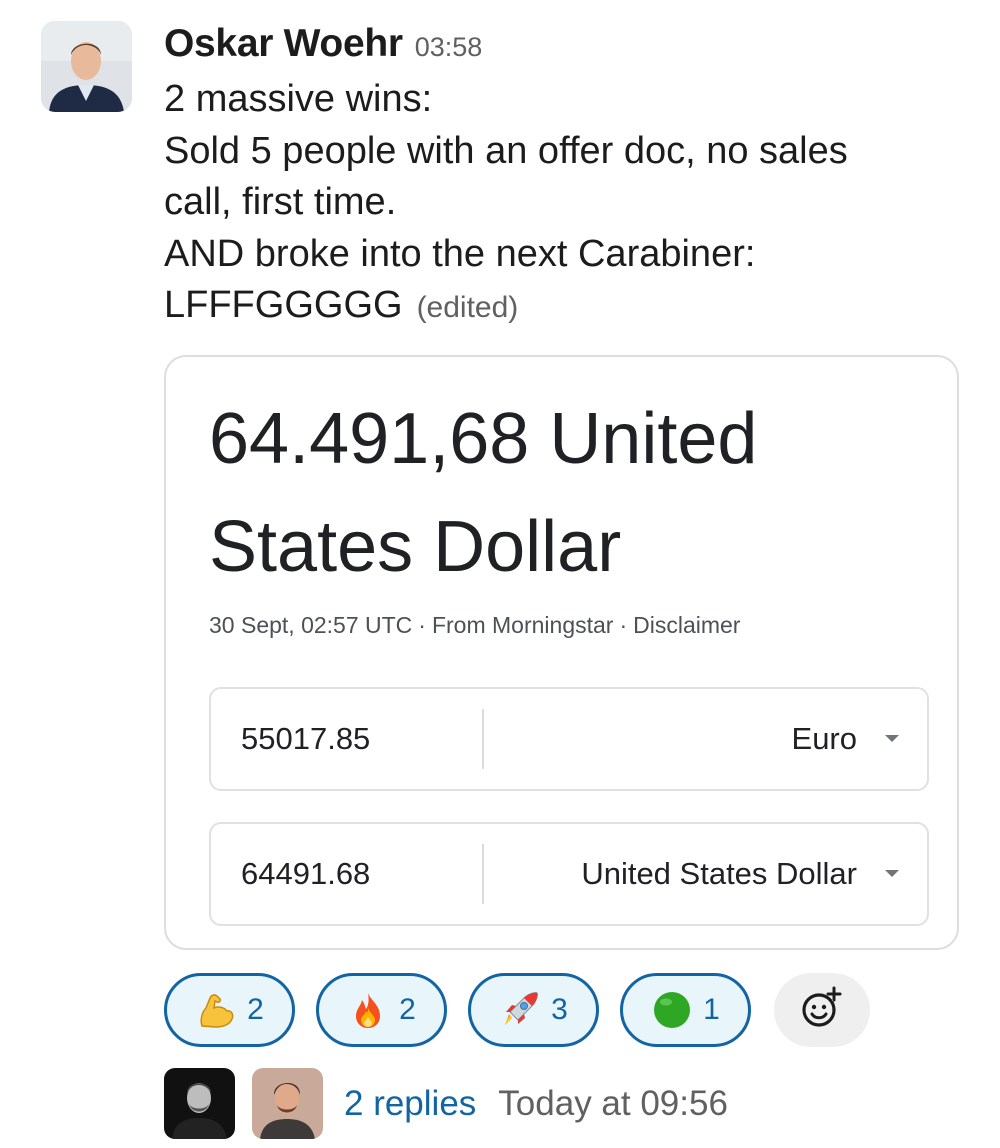 The width and height of the screenshot is (1000, 1148). Describe the element at coordinates (86, 66) in the screenshot. I see `sender-avatar` at that location.